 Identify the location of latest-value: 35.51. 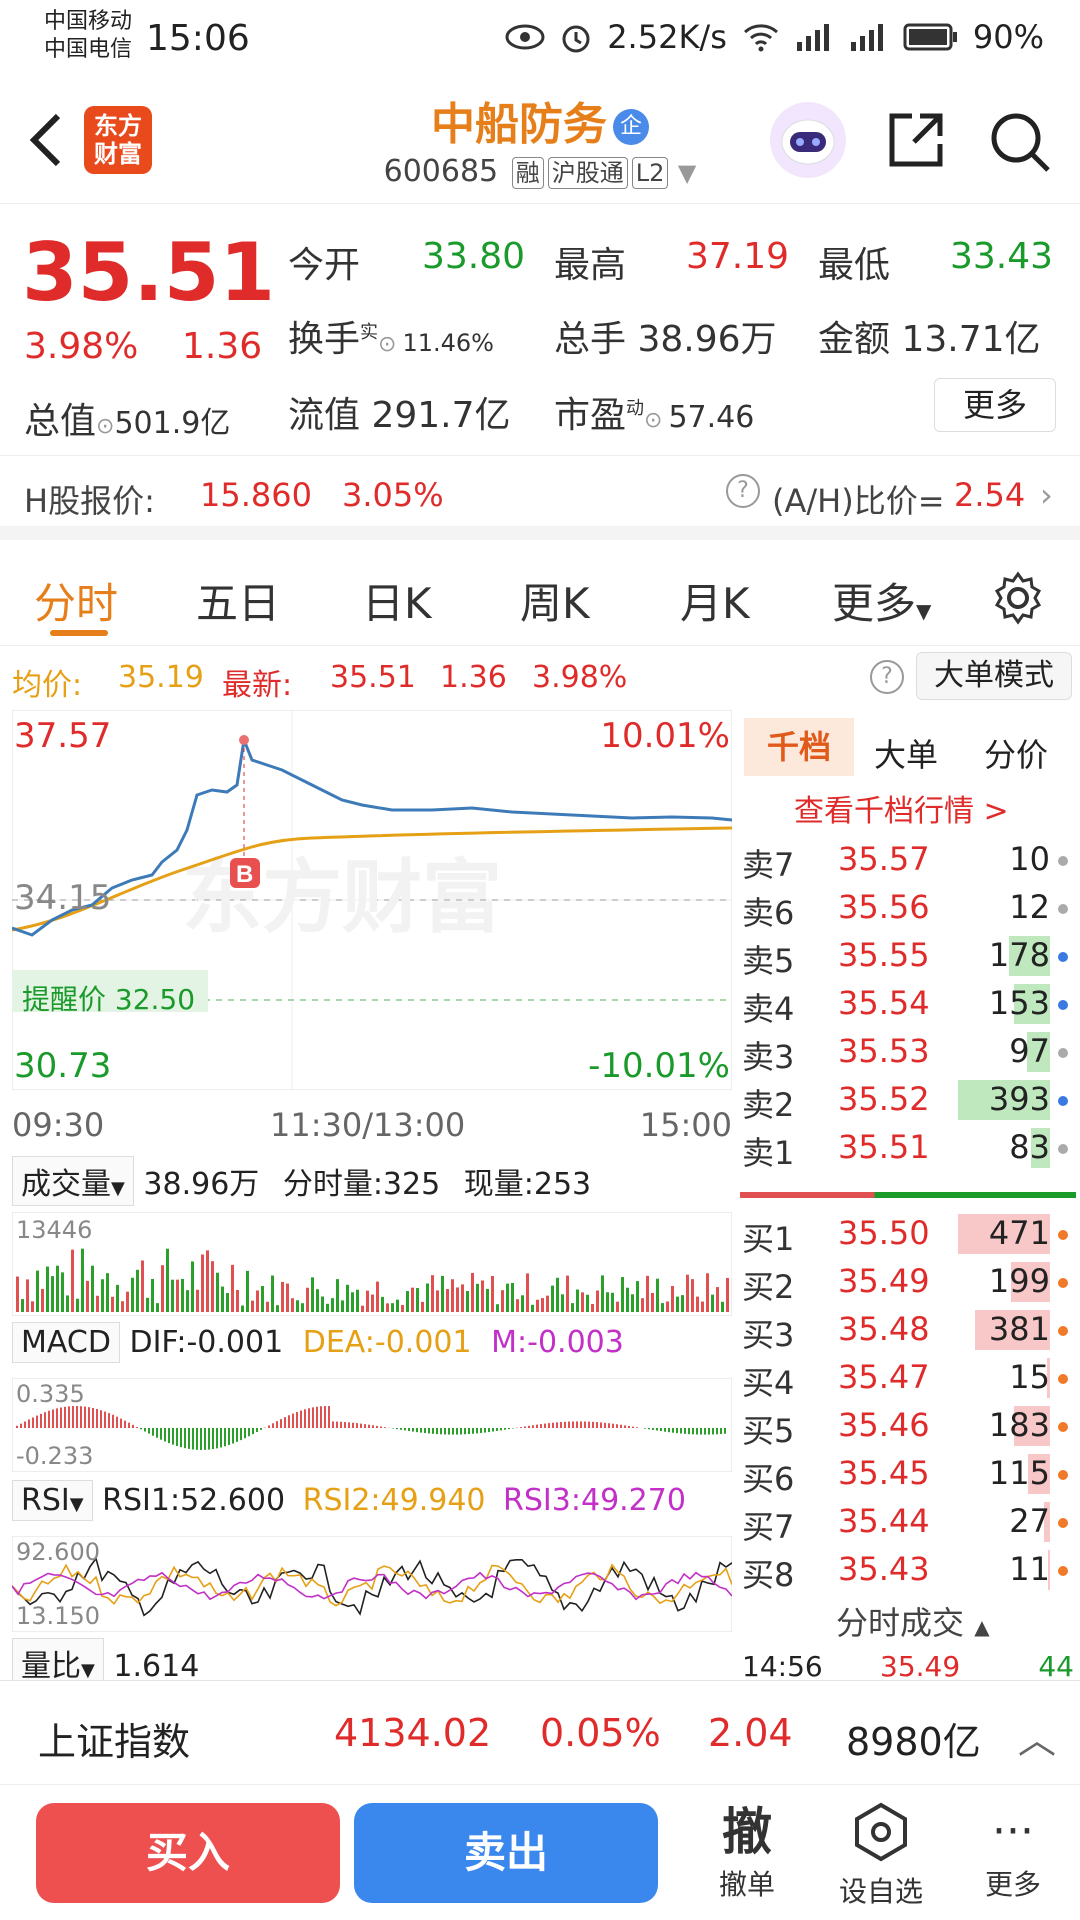
(373, 677).